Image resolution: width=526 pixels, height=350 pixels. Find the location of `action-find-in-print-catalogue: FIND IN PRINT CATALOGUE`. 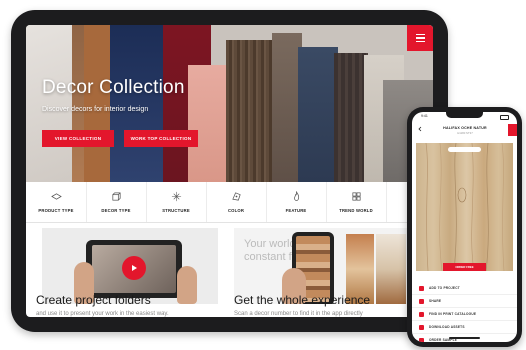

action-find-in-print-catalogue: FIND IN PRINT CATALOGUE is located at coordinates (464, 314).